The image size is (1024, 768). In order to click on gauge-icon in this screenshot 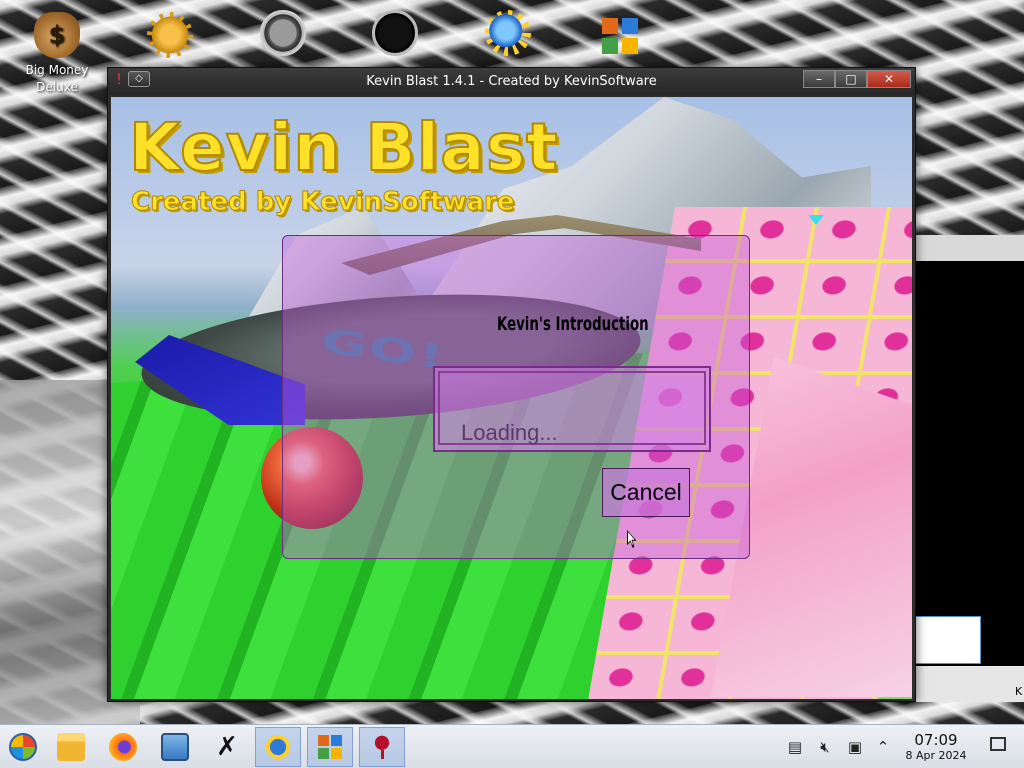, I will do `click(283, 33)`.